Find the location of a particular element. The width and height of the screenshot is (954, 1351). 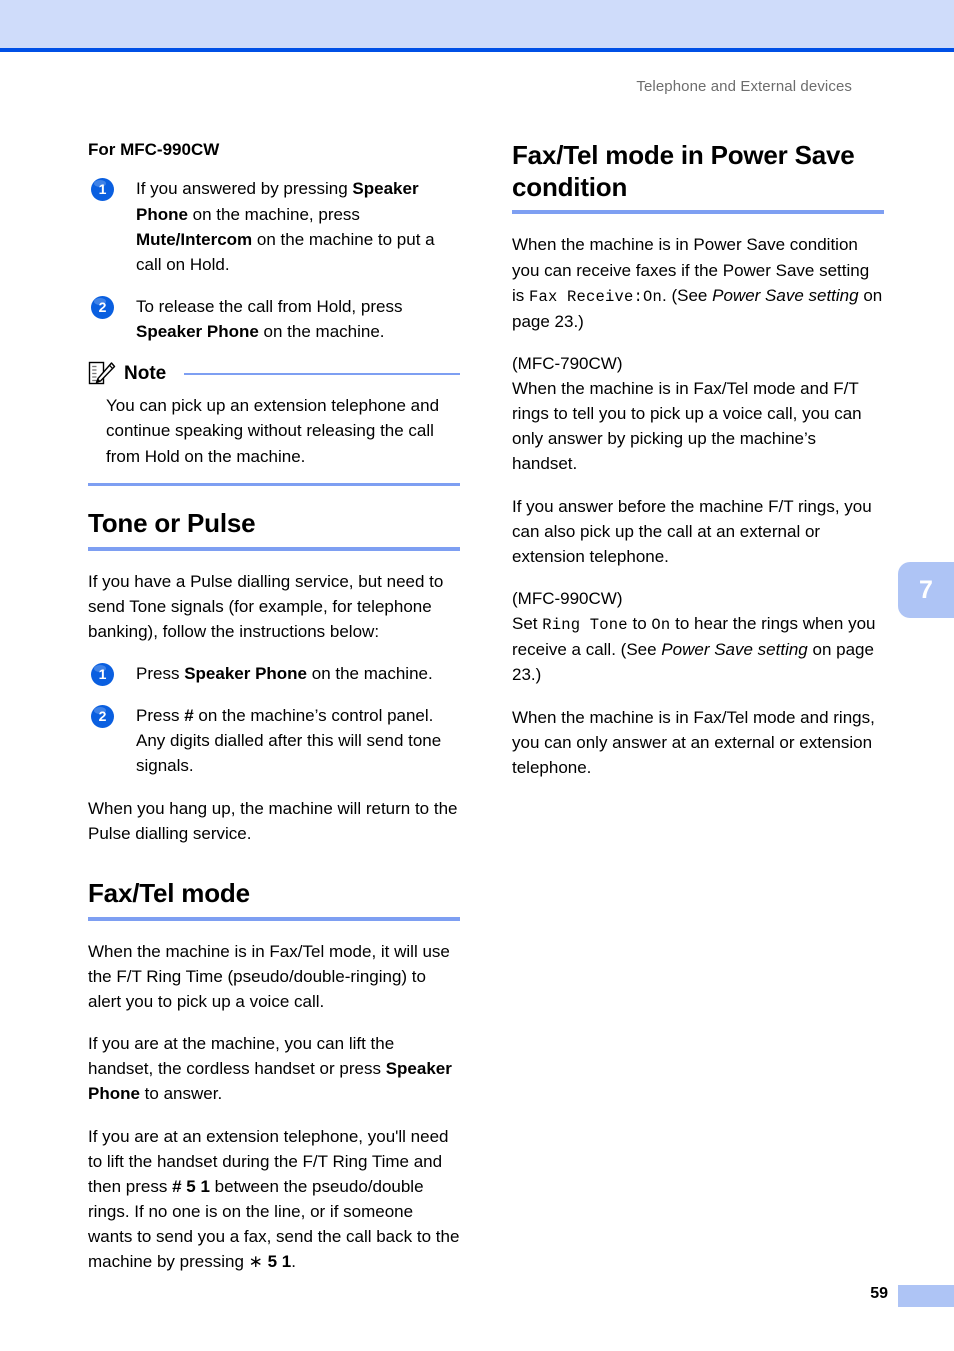

step-item: 1 Press Speaker Phone on the machine. is located at coordinates (274, 673).